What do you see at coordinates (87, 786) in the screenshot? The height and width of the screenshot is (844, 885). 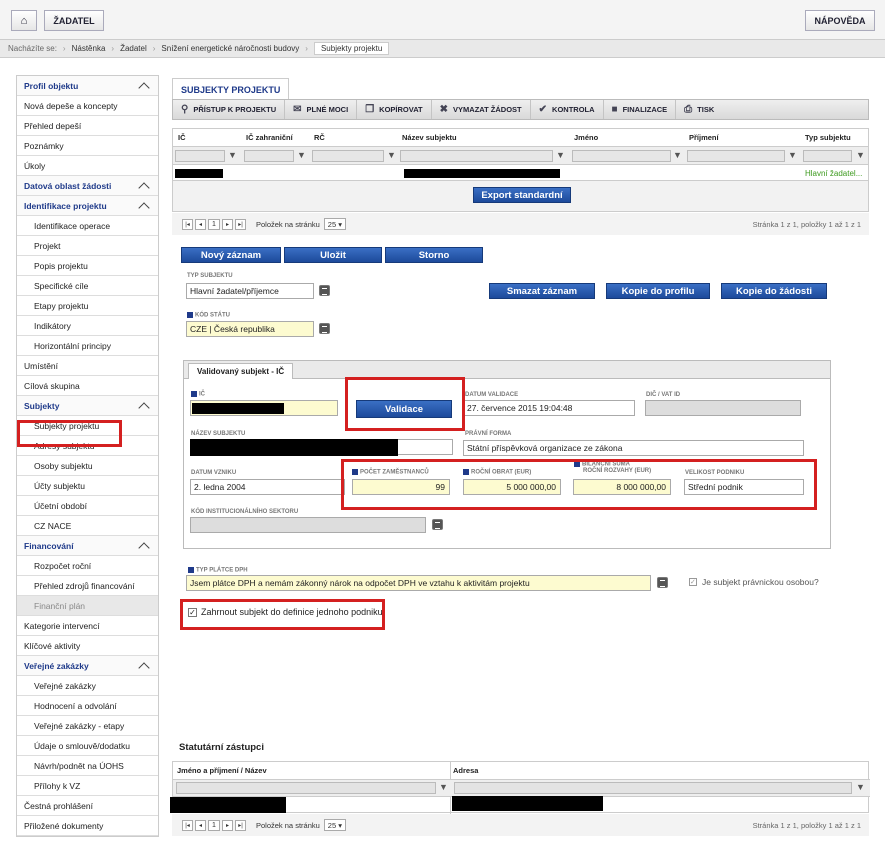 I see `sidebar-item: Přílohy k VZ` at bounding box center [87, 786].